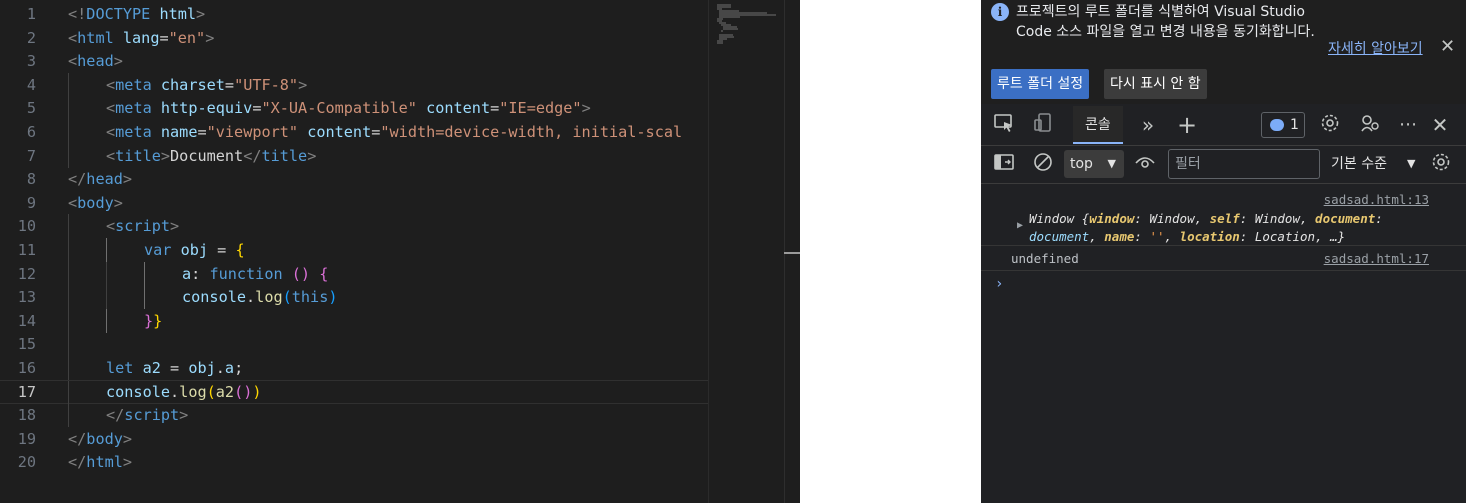 The height and width of the screenshot is (503, 1466). I want to click on code-line: 10 <script>, so click(354, 226).